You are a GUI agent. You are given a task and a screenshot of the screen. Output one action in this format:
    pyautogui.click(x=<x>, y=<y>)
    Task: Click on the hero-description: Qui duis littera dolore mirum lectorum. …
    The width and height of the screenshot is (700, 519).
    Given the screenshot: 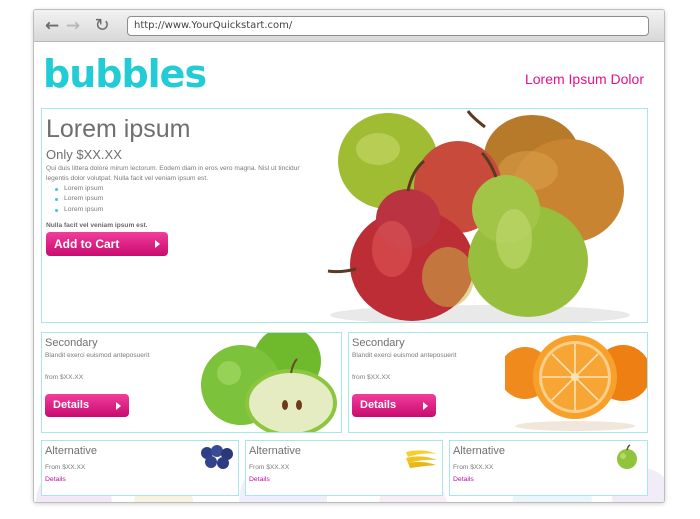 What is the action you would take?
    pyautogui.click(x=174, y=173)
    